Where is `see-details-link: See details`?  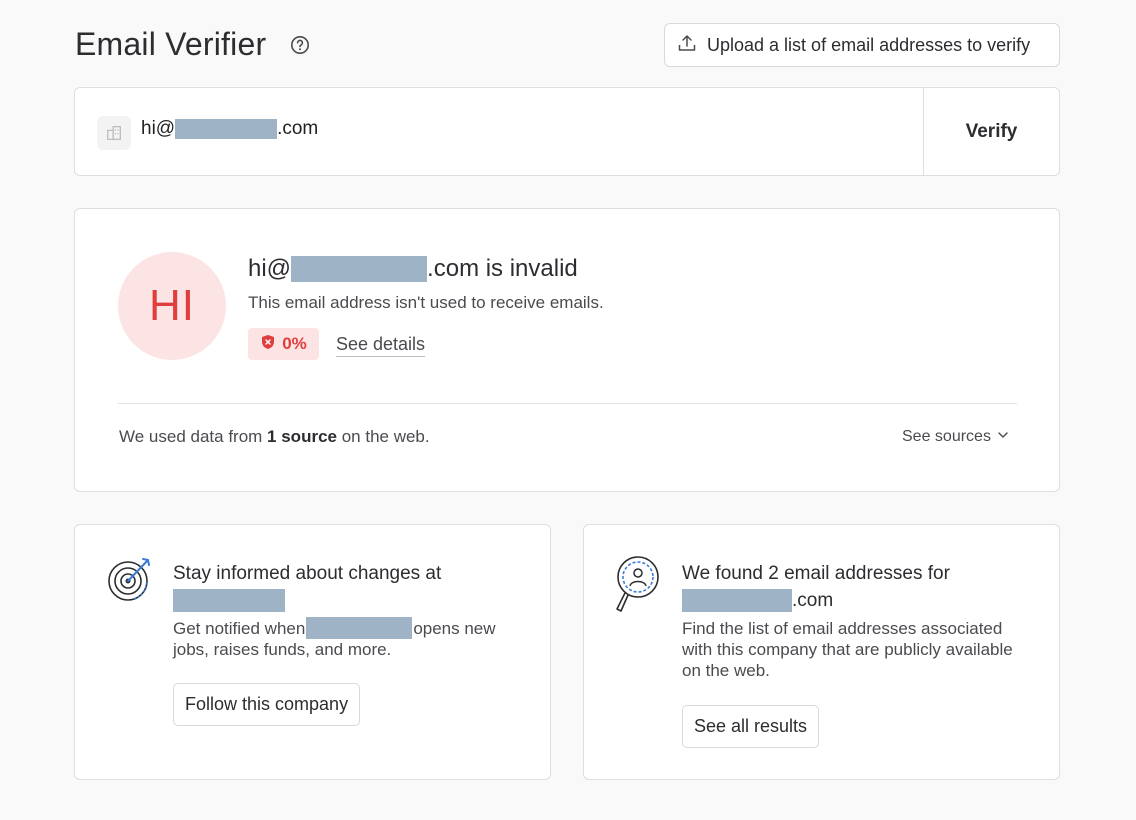 see-details-link: See details is located at coordinates (381, 345).